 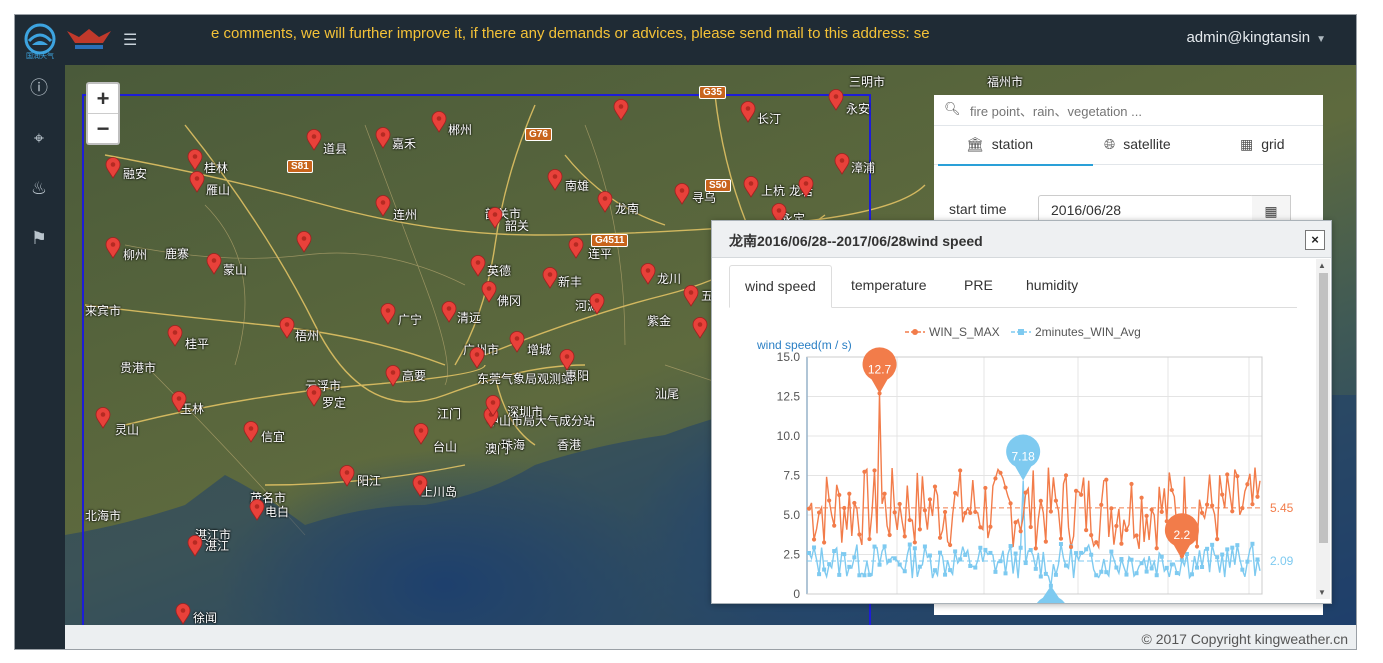 I want to click on search-bar: 🔍︎, so click(x=1128, y=110).